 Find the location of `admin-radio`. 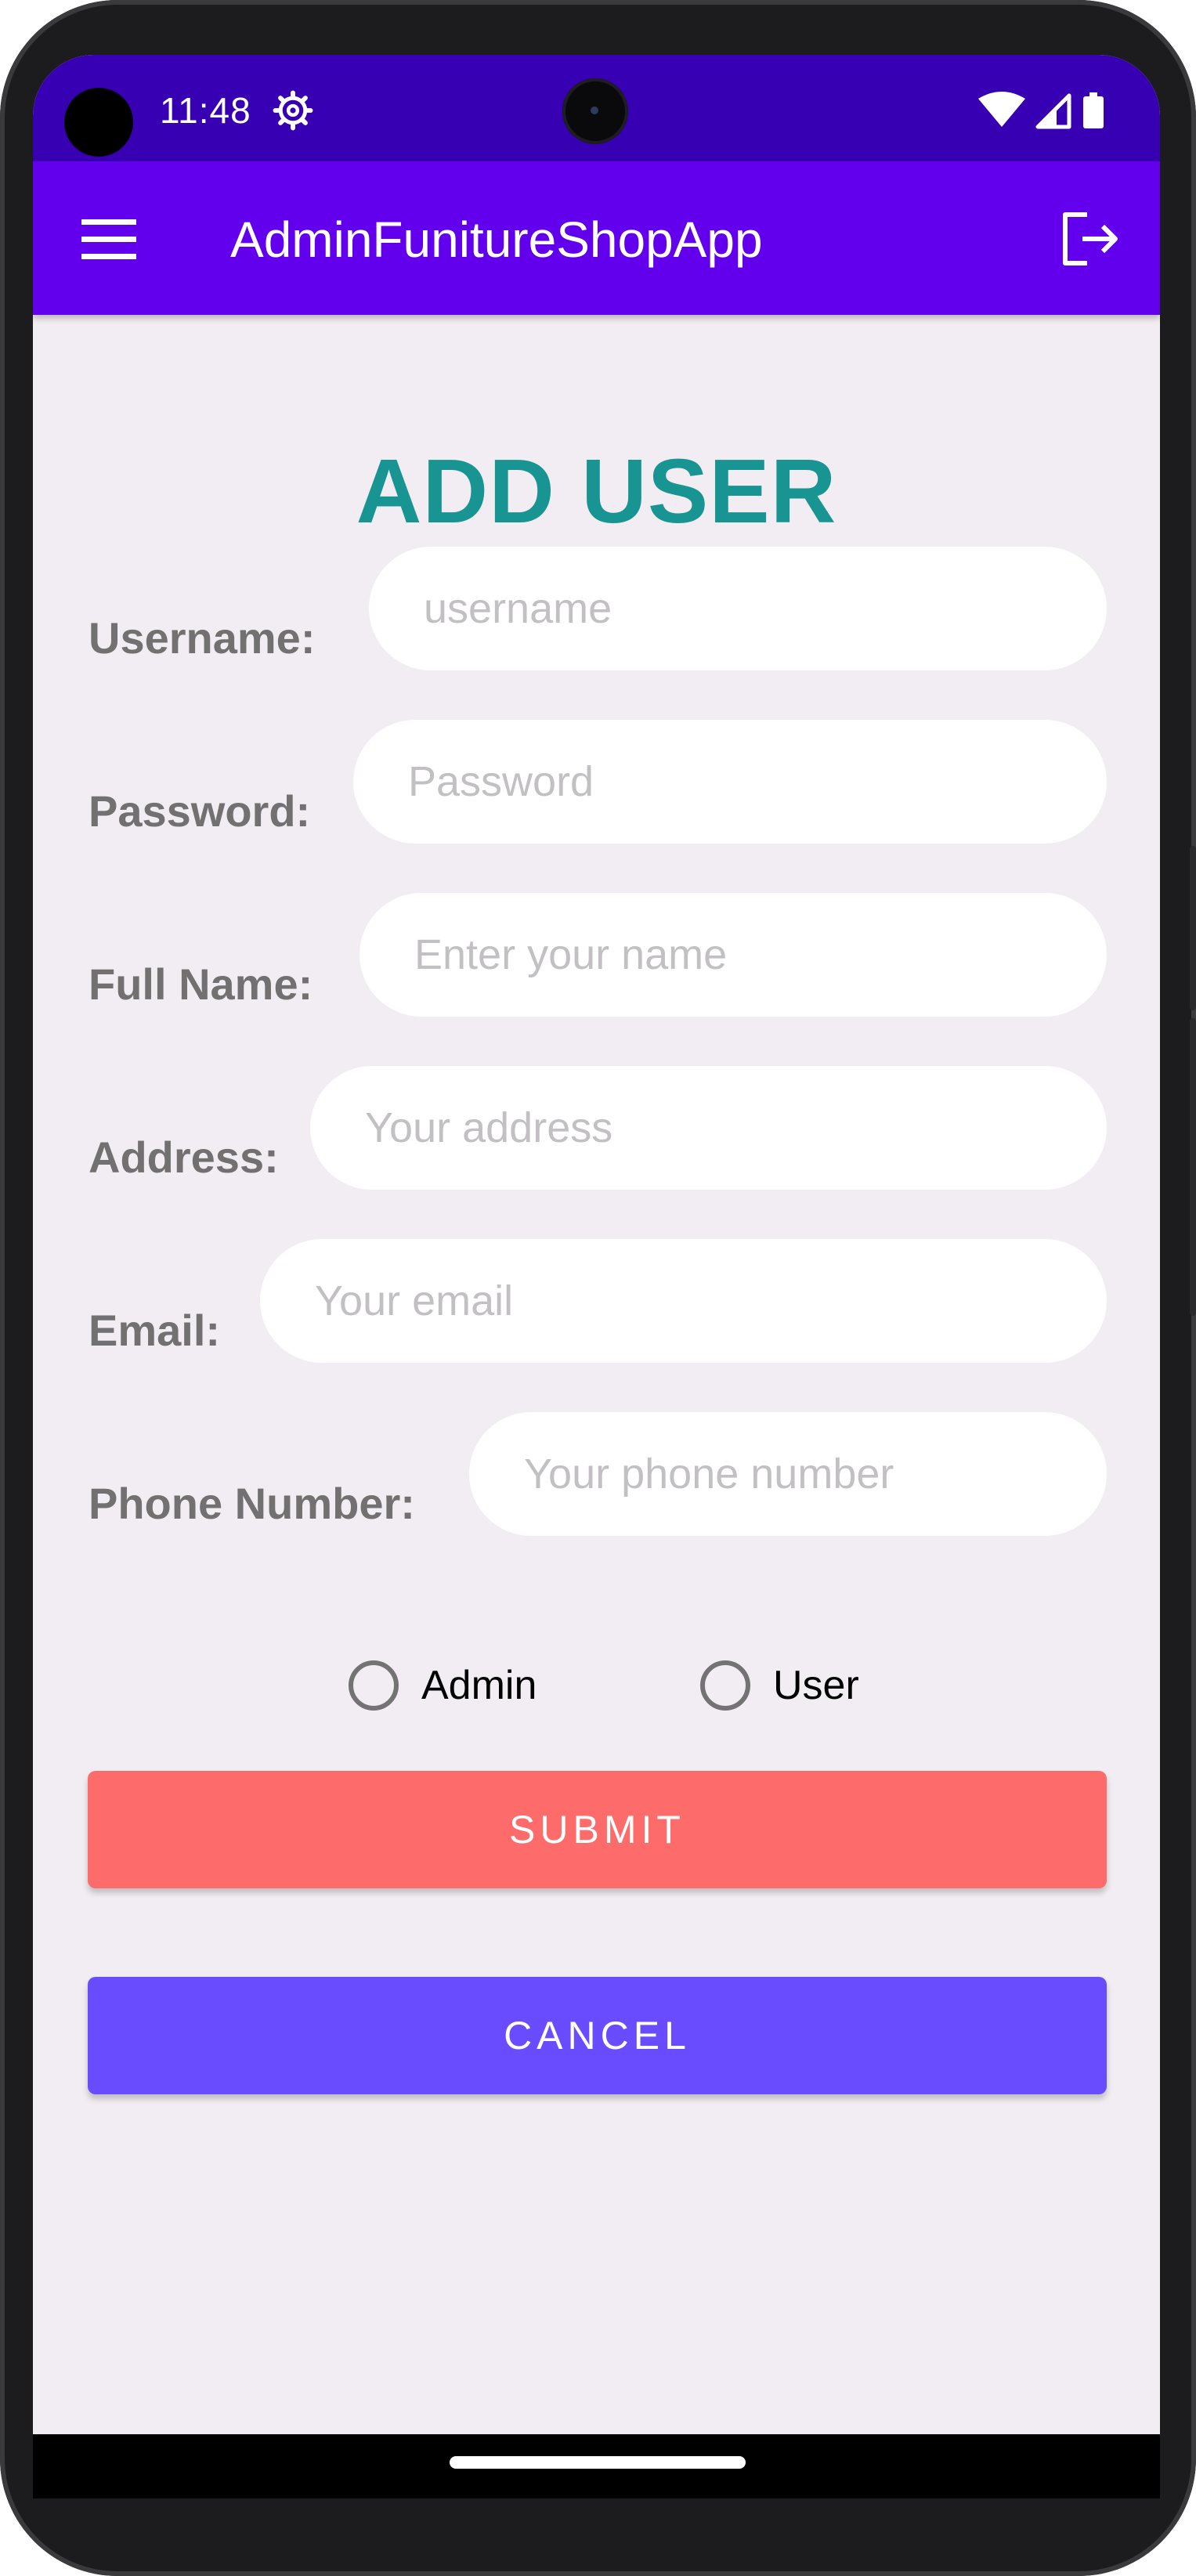

admin-radio is located at coordinates (374, 1685).